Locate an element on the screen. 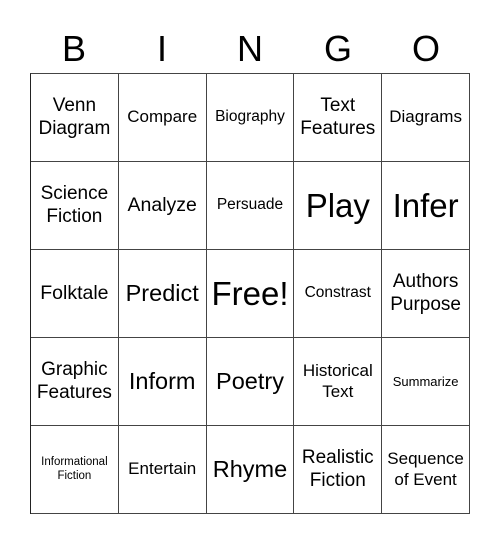  bingo-cell-text: Historical Text is located at coordinates (337, 381).